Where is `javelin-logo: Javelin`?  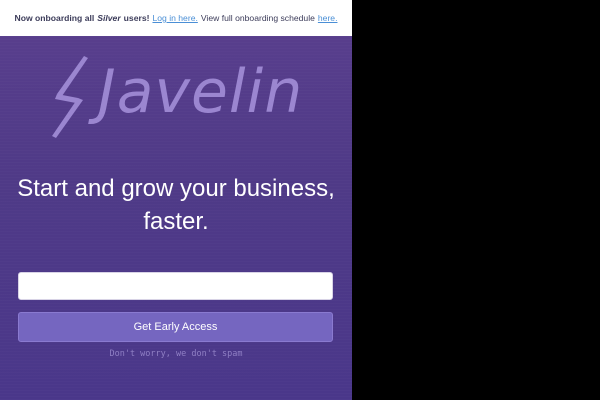
javelin-logo: Javelin is located at coordinates (178, 97).